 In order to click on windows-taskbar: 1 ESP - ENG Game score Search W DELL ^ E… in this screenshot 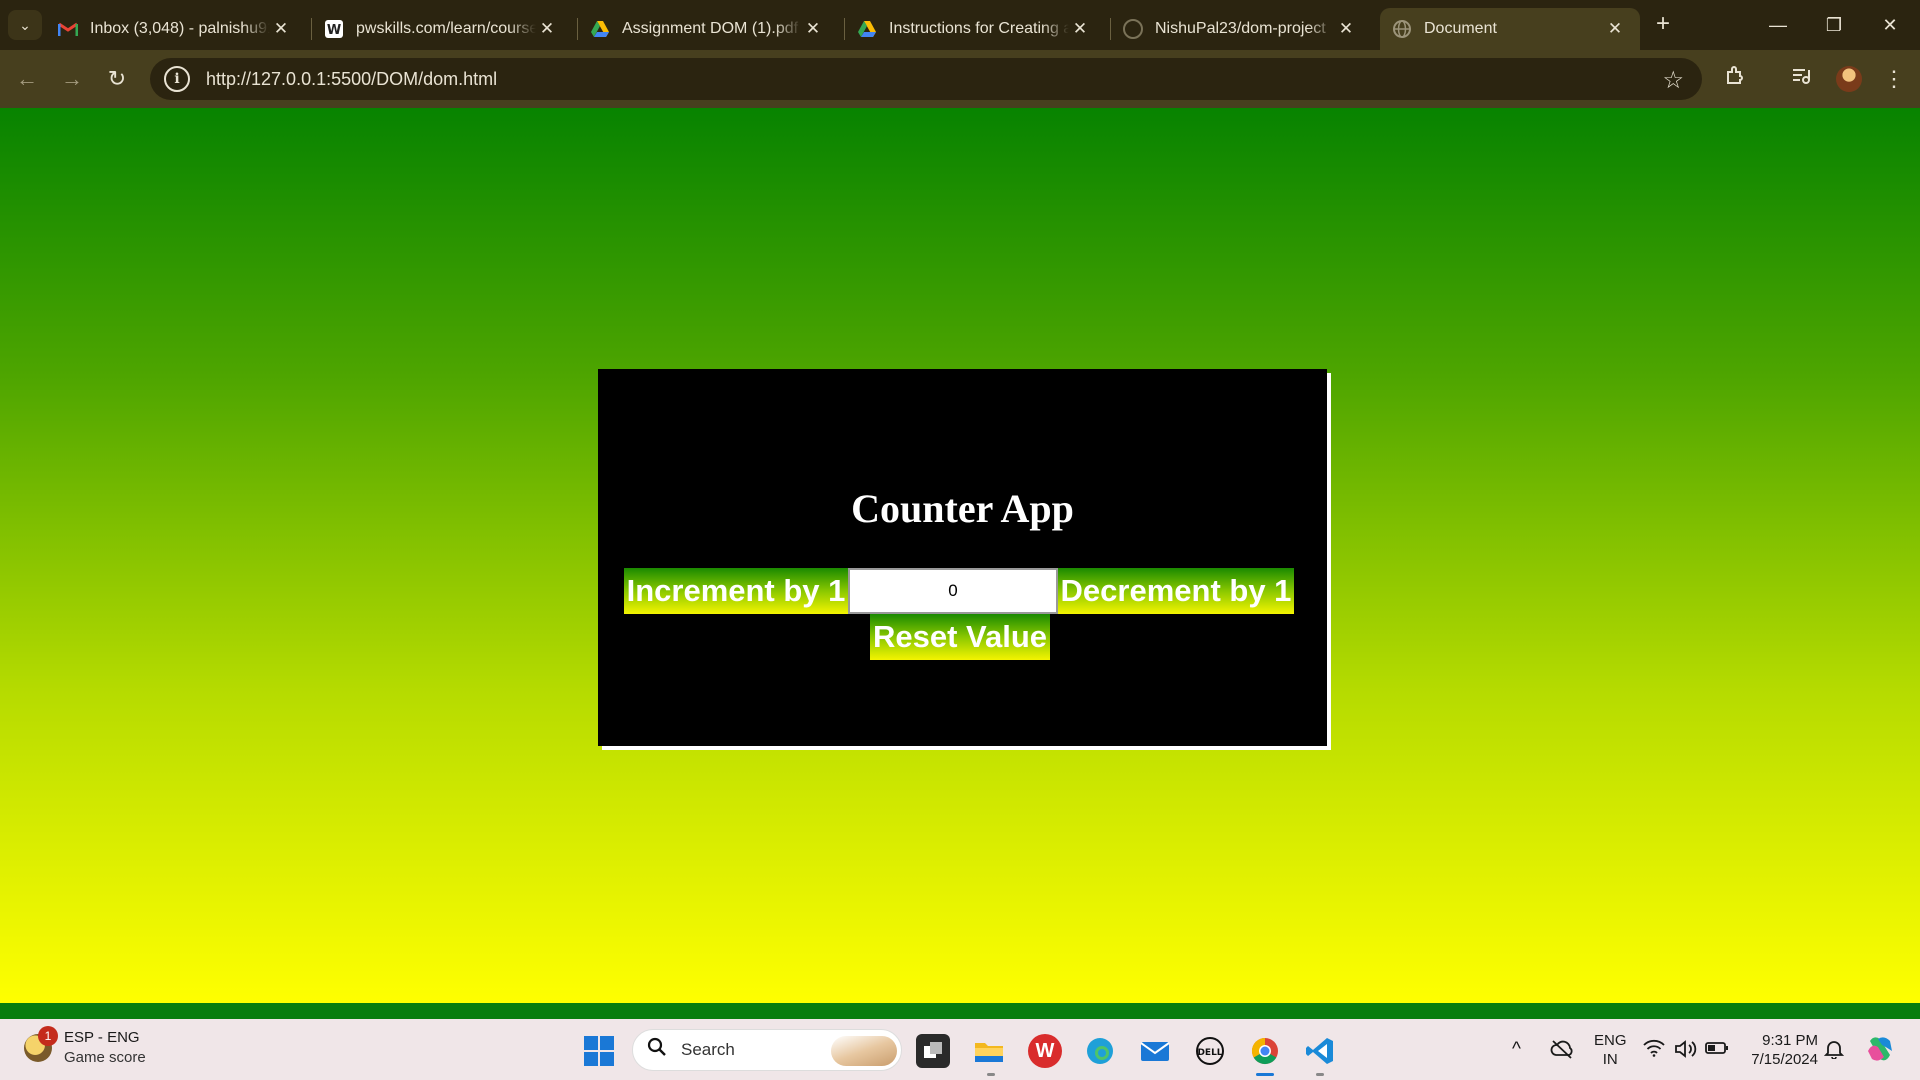, I will do `click(960, 1049)`.